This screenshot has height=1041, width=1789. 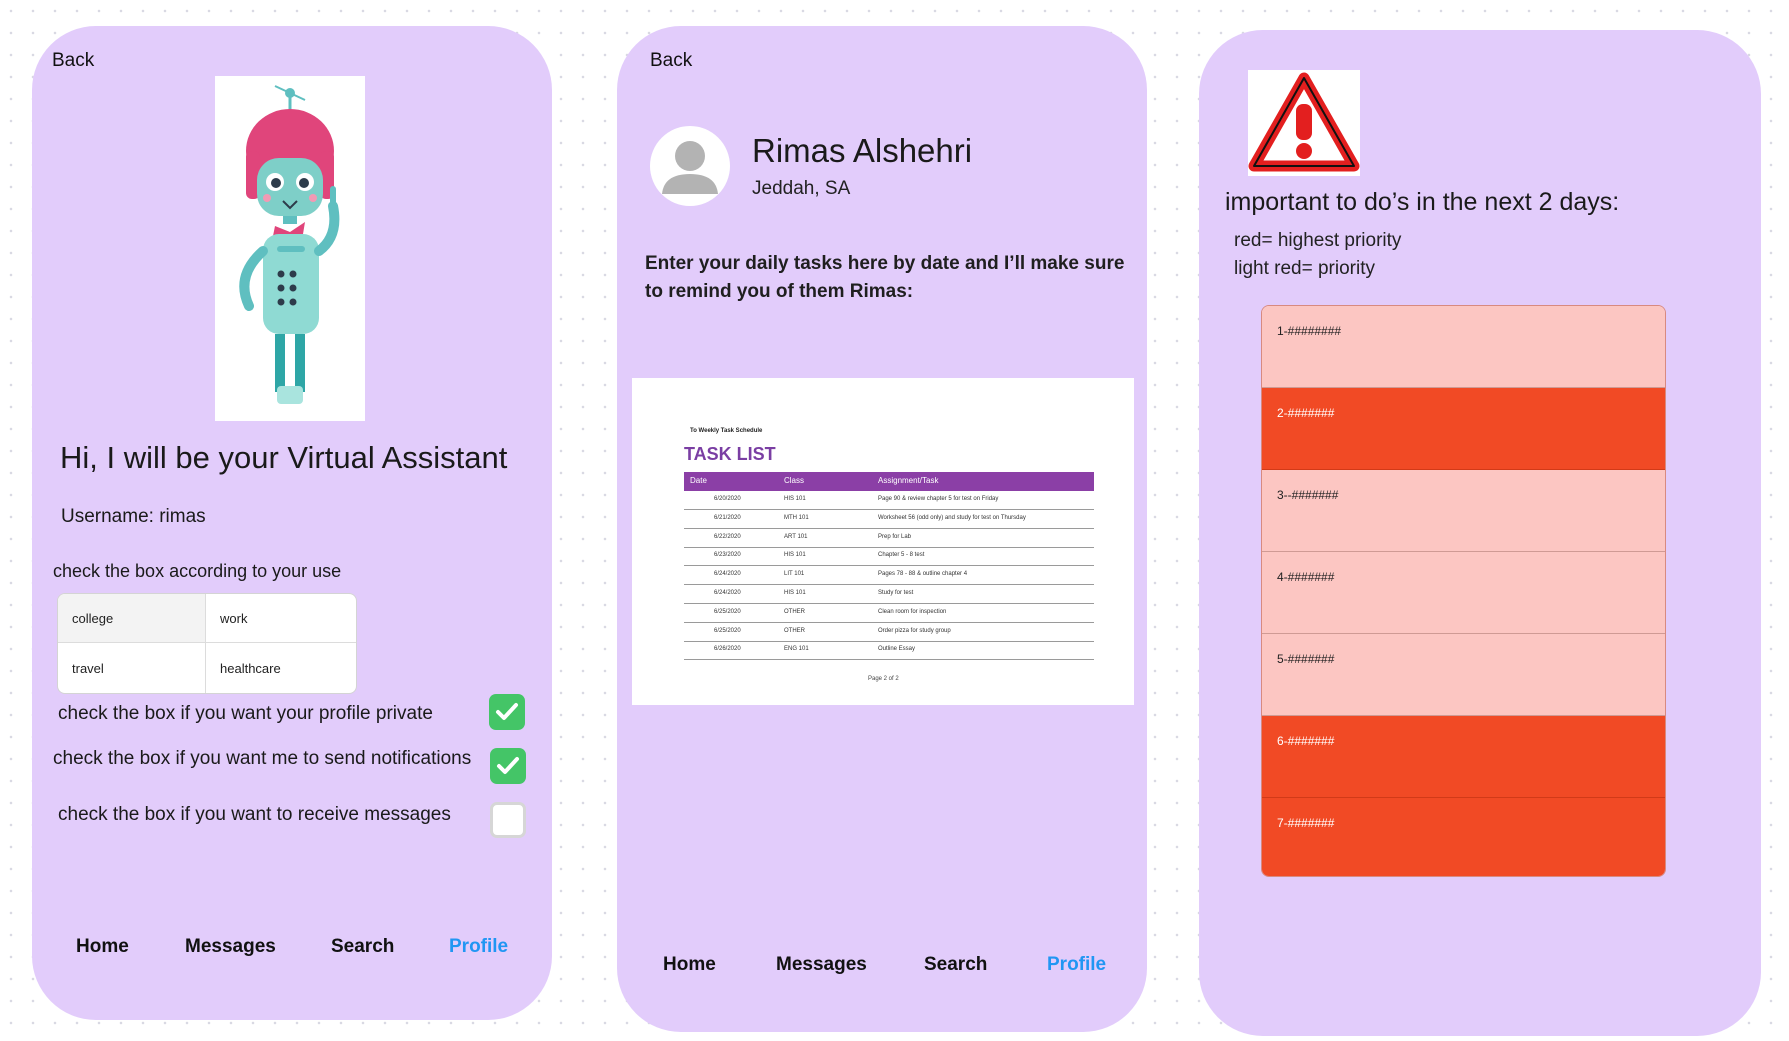 I want to click on user-avatar-icon, so click(x=690, y=167).